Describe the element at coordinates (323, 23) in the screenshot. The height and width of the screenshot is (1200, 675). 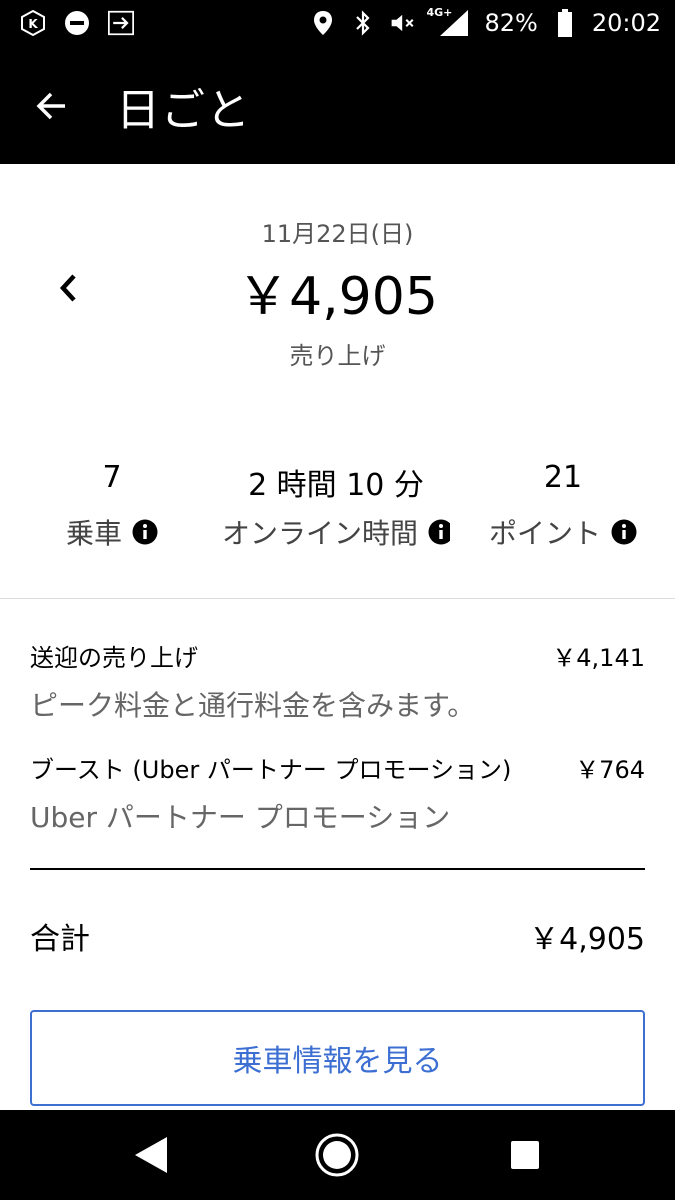
I see `location-icon` at that location.